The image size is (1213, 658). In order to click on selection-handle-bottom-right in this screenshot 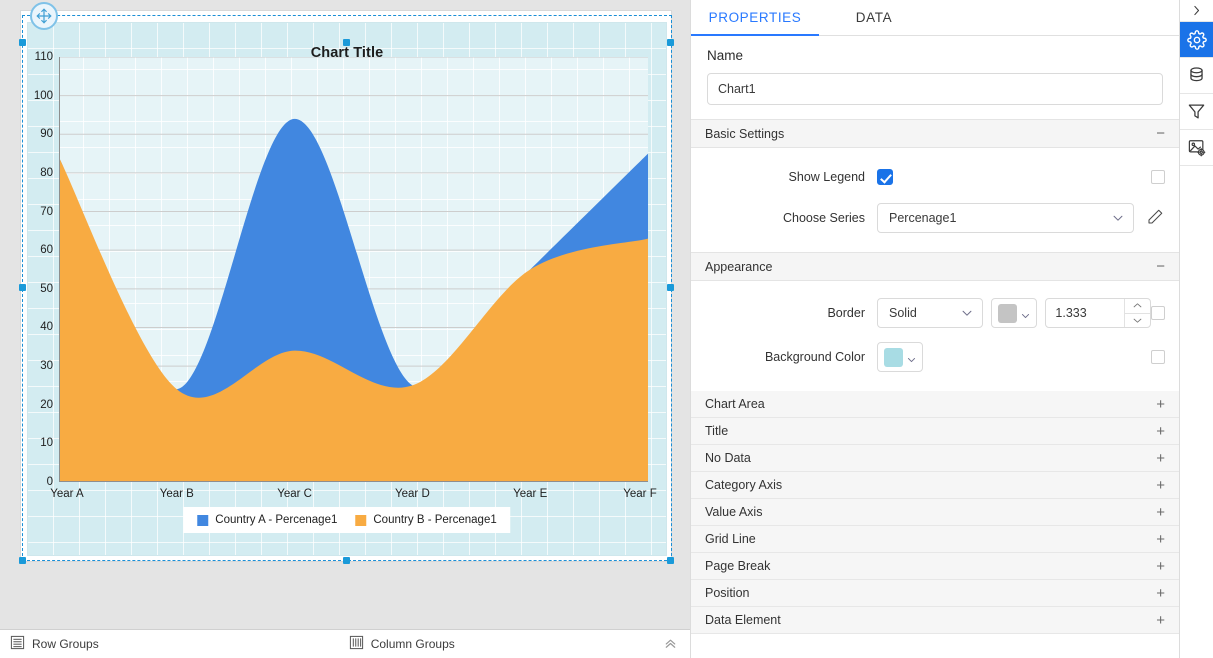, I will do `click(670, 560)`.